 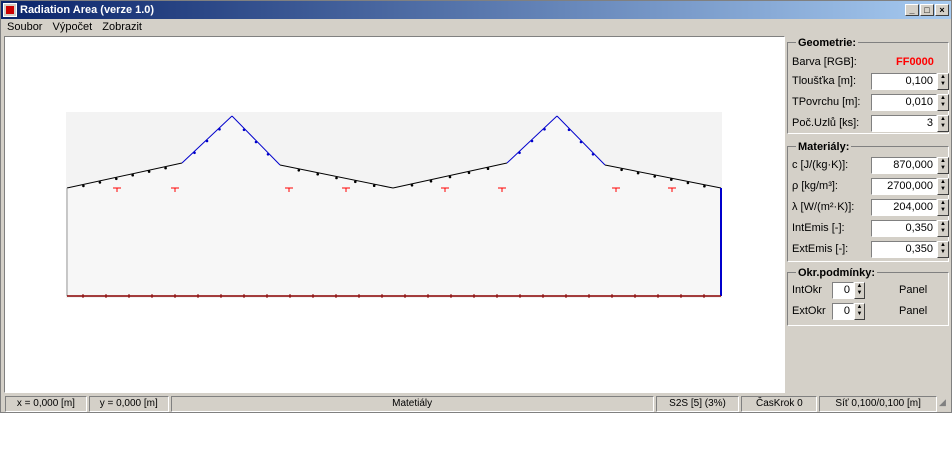 What do you see at coordinates (904, 249) in the screenshot?
I see `extemis-input: 0,350` at bounding box center [904, 249].